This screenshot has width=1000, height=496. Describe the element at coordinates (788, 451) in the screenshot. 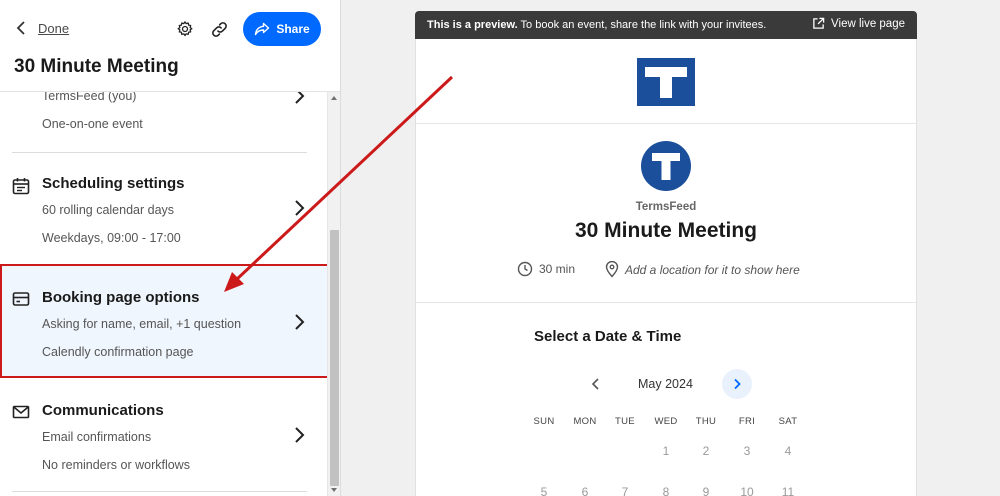

I see `calendar-day: 4` at that location.